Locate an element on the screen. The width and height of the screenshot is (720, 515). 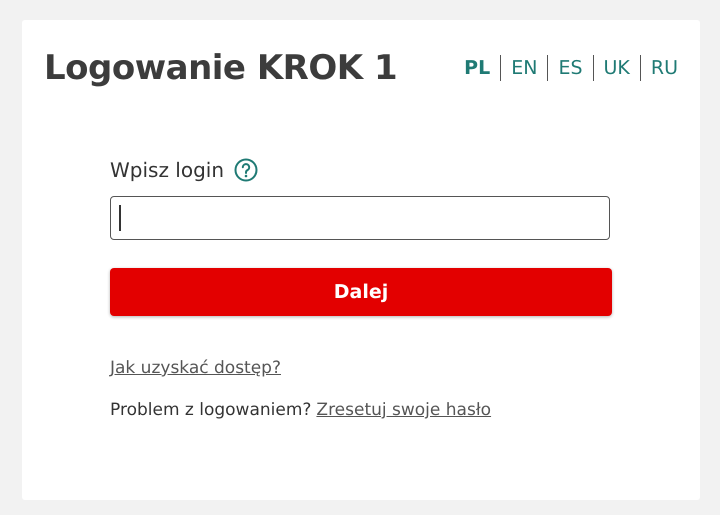
language-link: PL is located at coordinates (477, 68).